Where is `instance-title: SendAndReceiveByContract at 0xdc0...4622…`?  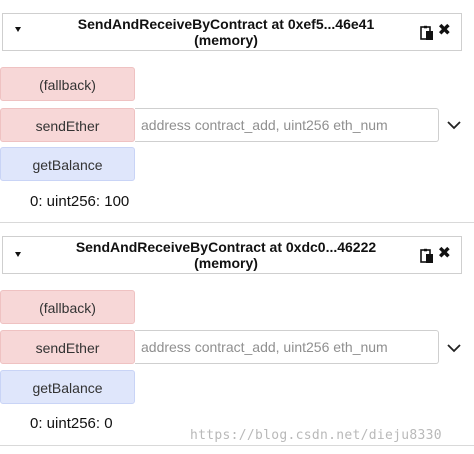 instance-title: SendAndReceiveByContract at 0xdc0...4622… is located at coordinates (226, 255).